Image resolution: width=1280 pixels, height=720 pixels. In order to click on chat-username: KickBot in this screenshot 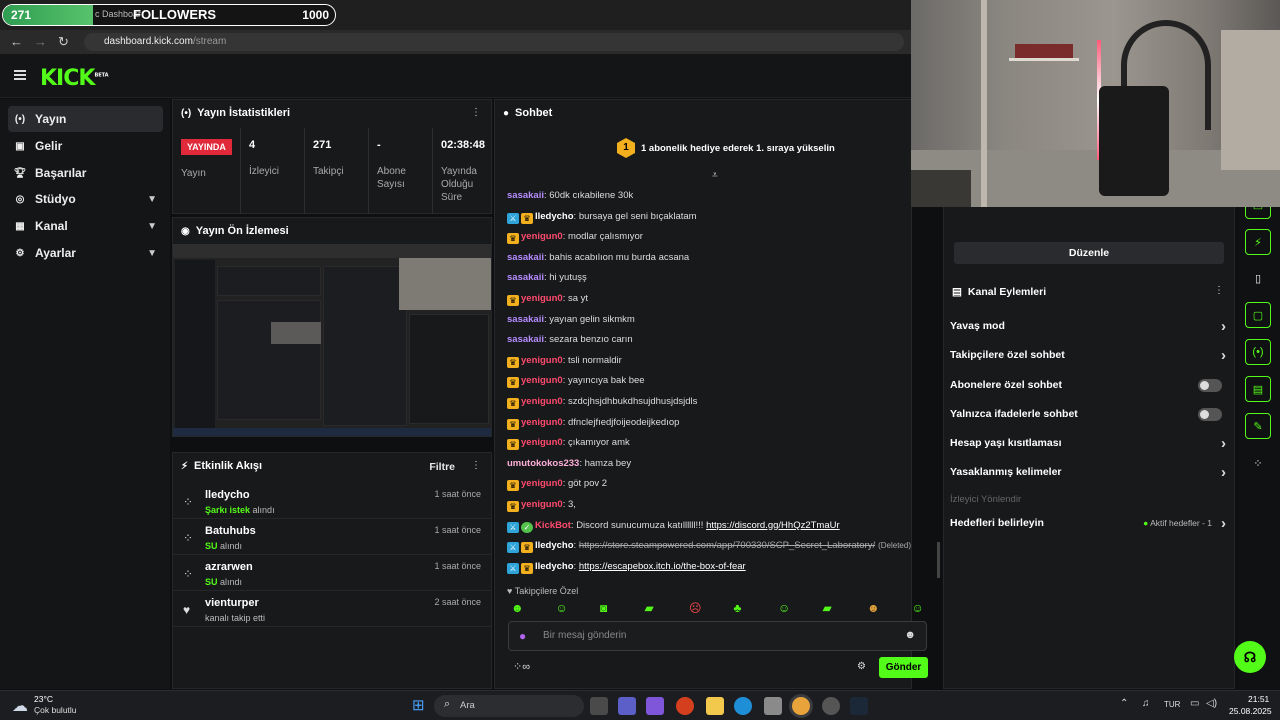, I will do `click(553, 525)`.